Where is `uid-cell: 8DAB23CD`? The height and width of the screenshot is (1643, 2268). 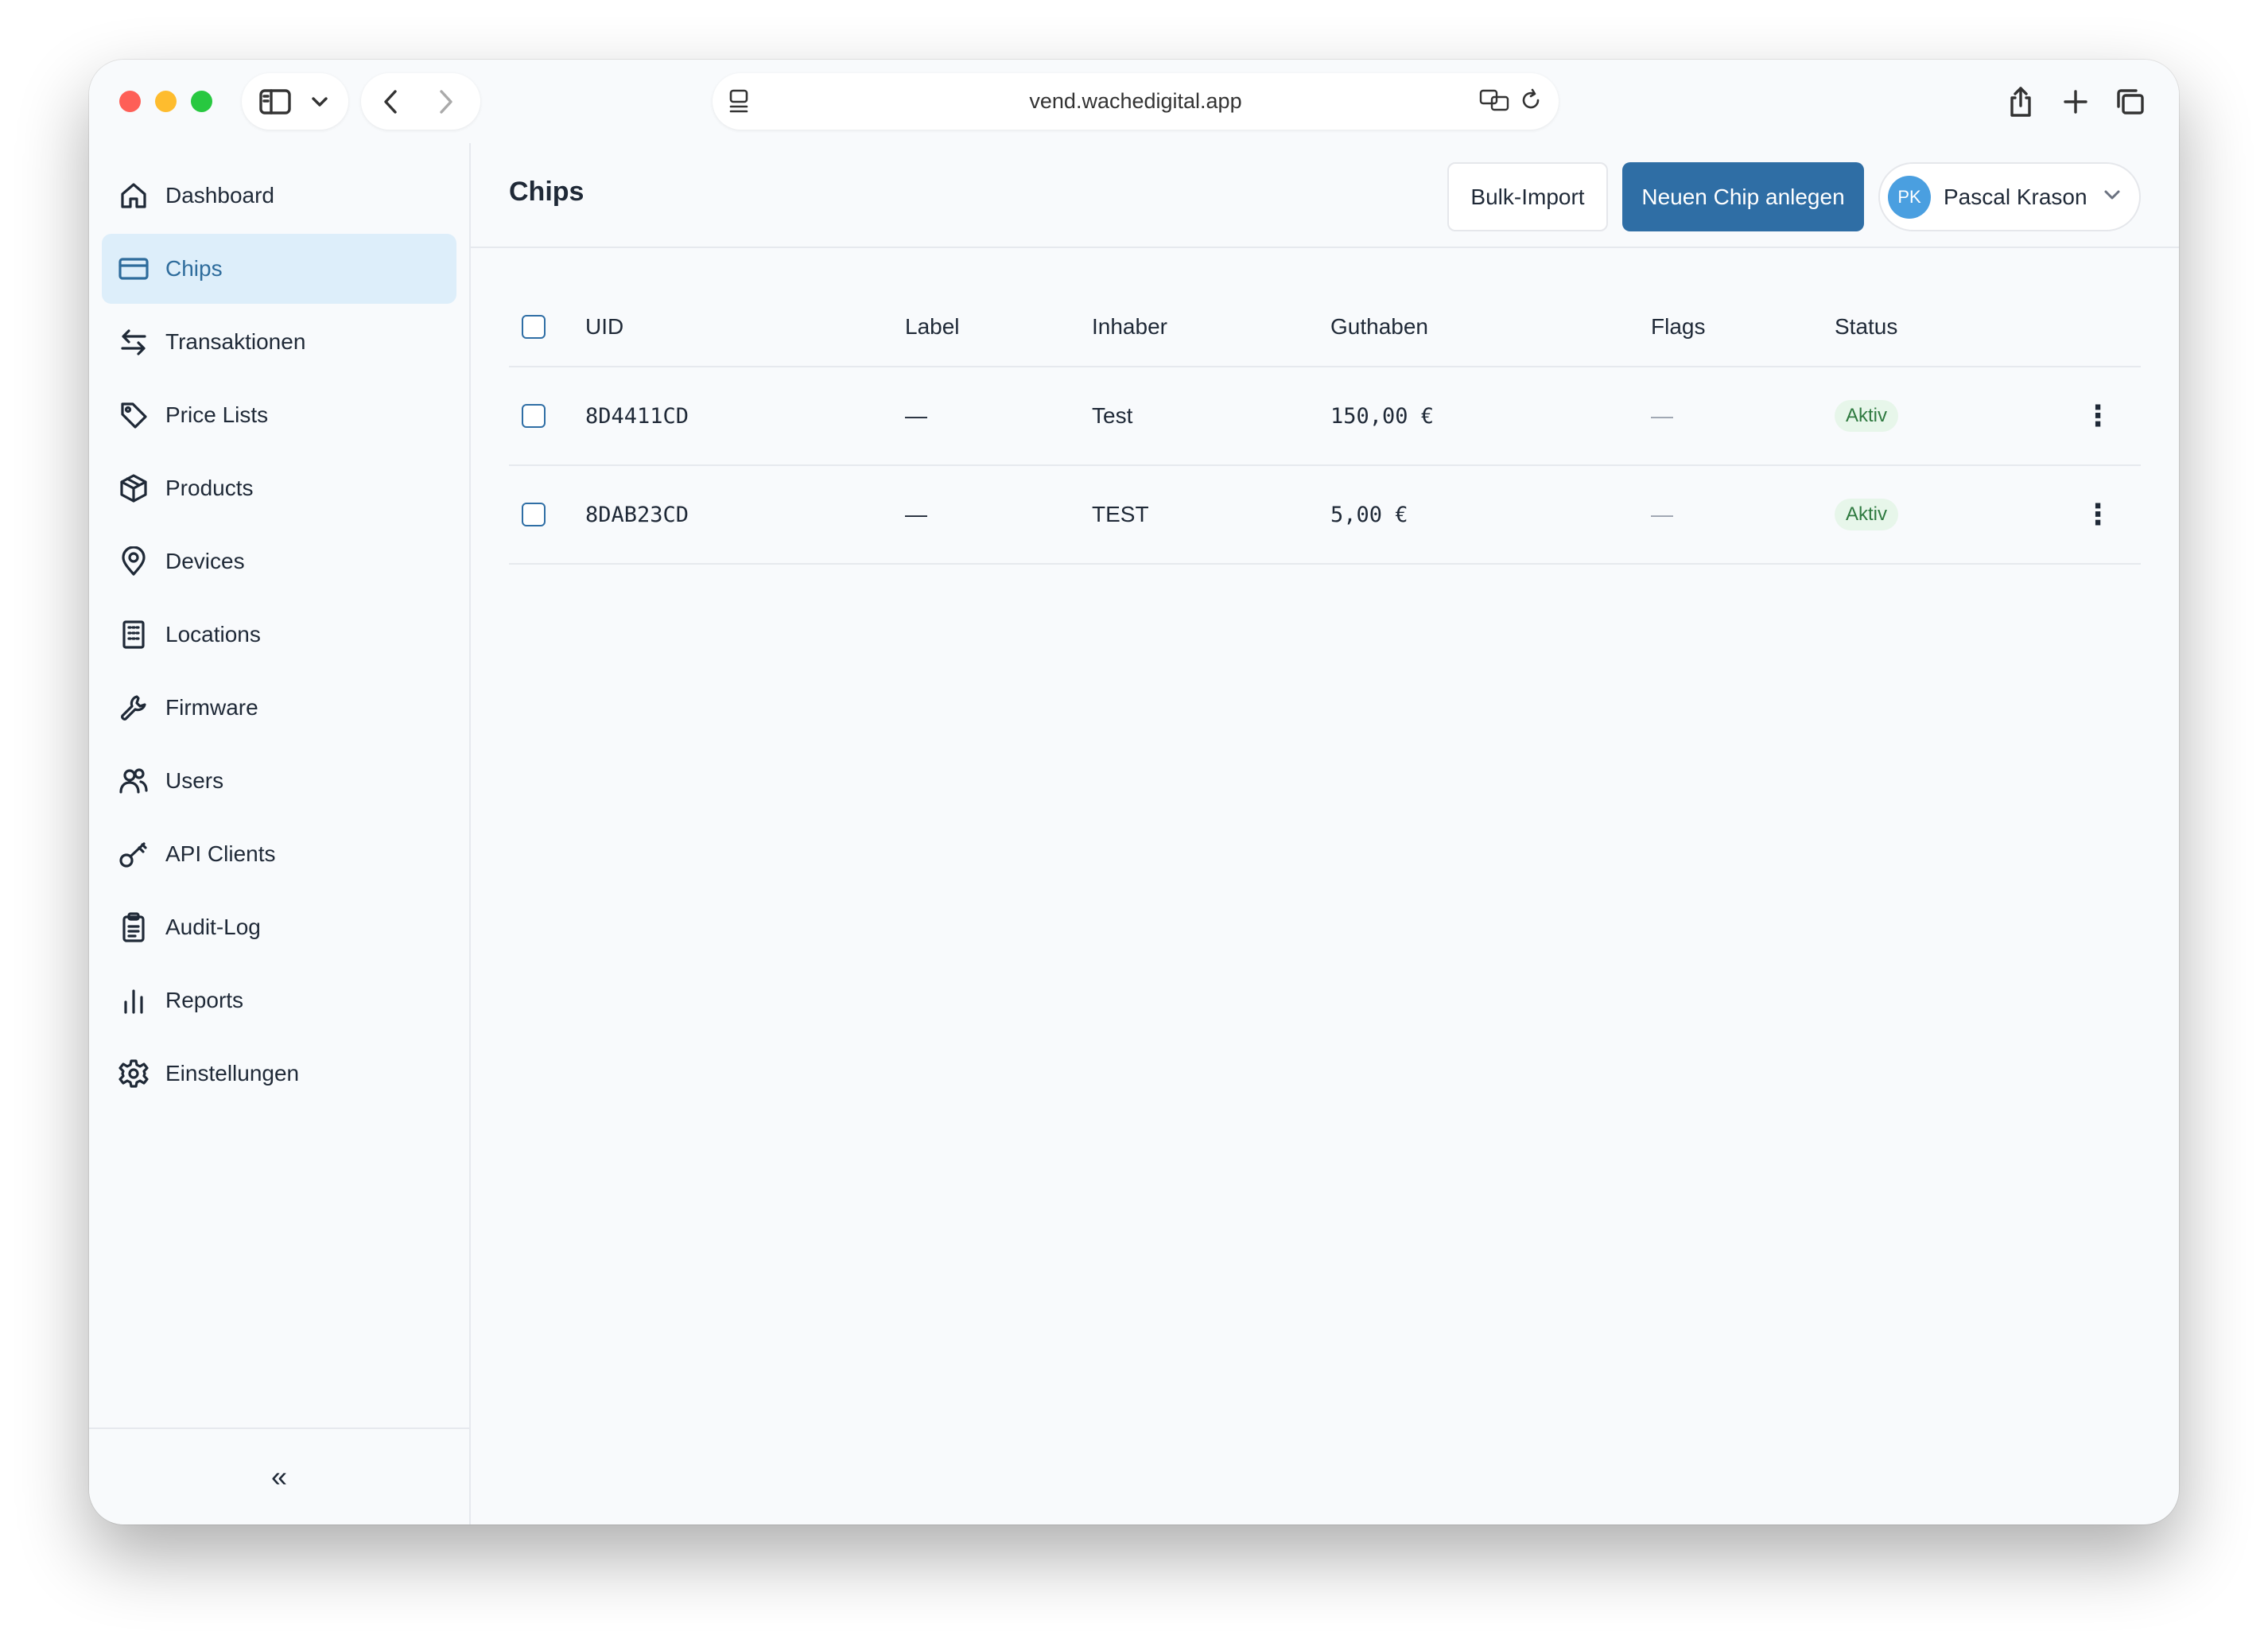
uid-cell: 8DAB23CD is located at coordinates (637, 514).